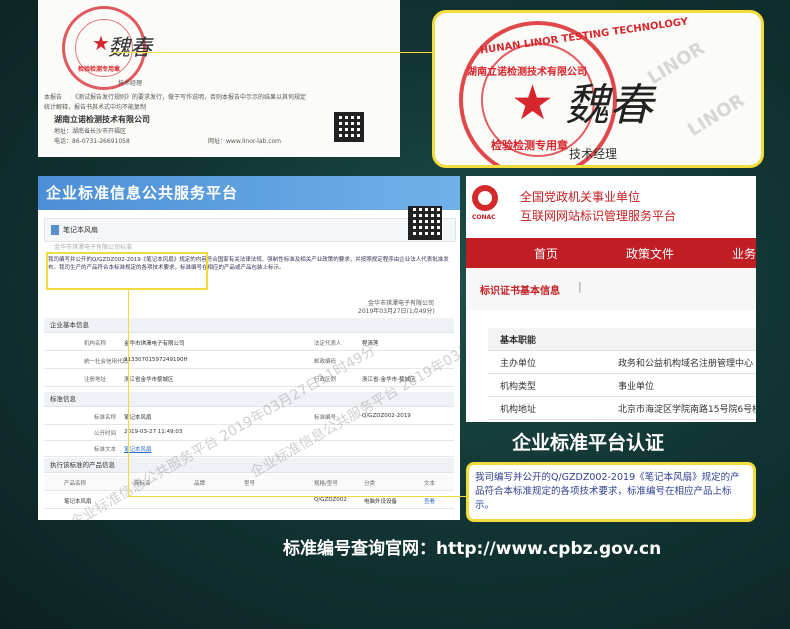  What do you see at coordinates (99, 69) in the screenshot?
I see `stamp-caption: 检验检测专用章` at bounding box center [99, 69].